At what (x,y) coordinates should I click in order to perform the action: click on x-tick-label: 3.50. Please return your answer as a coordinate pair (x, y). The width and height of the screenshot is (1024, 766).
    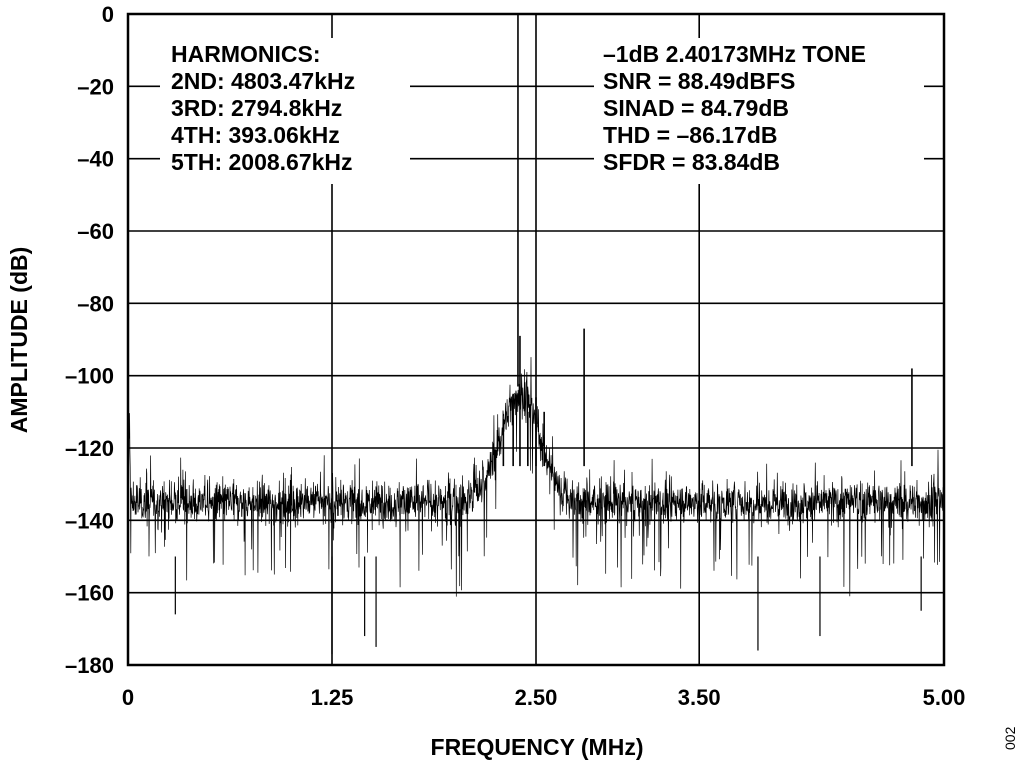
    Looking at the image, I should click on (699, 697).